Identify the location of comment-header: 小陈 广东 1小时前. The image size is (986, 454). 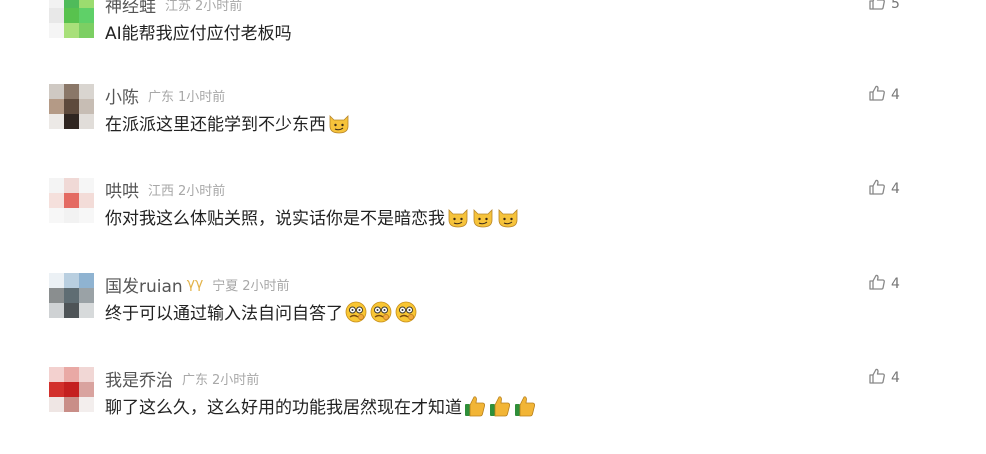
(165, 95).